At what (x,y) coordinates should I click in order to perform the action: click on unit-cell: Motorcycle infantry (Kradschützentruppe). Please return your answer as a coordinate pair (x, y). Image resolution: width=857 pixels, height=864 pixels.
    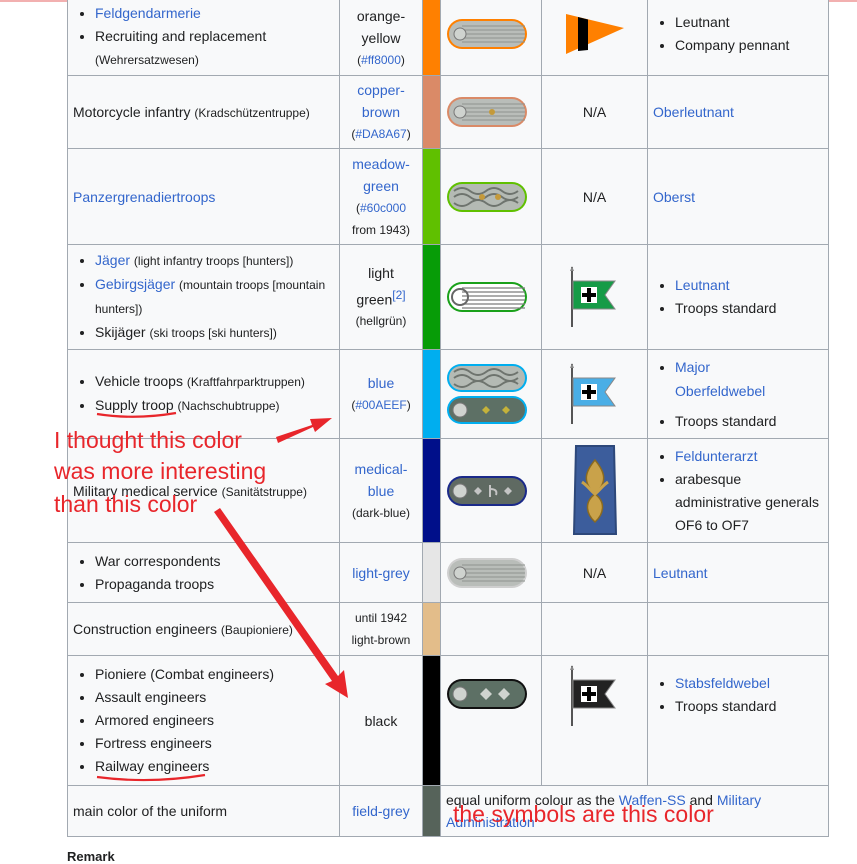
    Looking at the image, I should click on (203, 112).